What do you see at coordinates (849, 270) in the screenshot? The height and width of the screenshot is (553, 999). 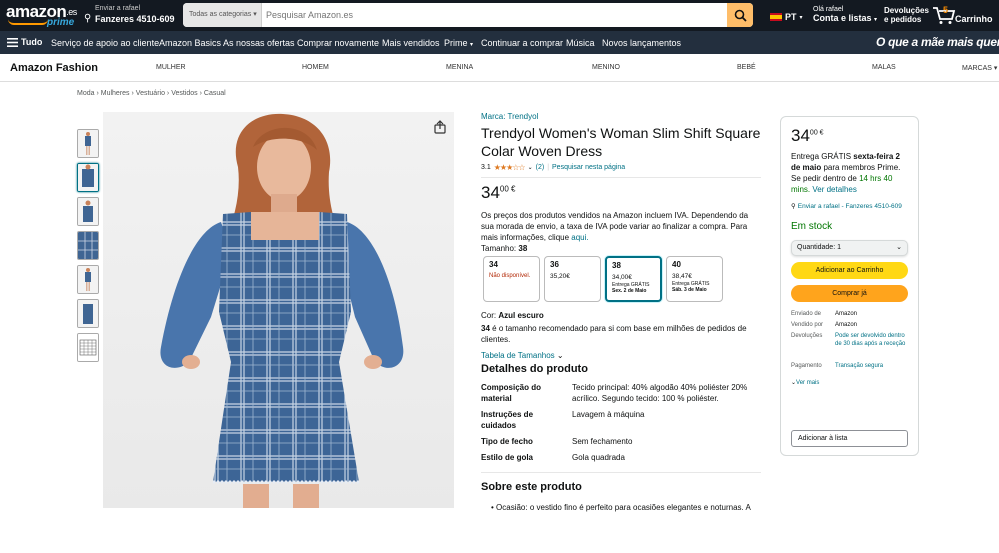 I see `add-to-cart-button: Adicionar ao Carrinho` at bounding box center [849, 270].